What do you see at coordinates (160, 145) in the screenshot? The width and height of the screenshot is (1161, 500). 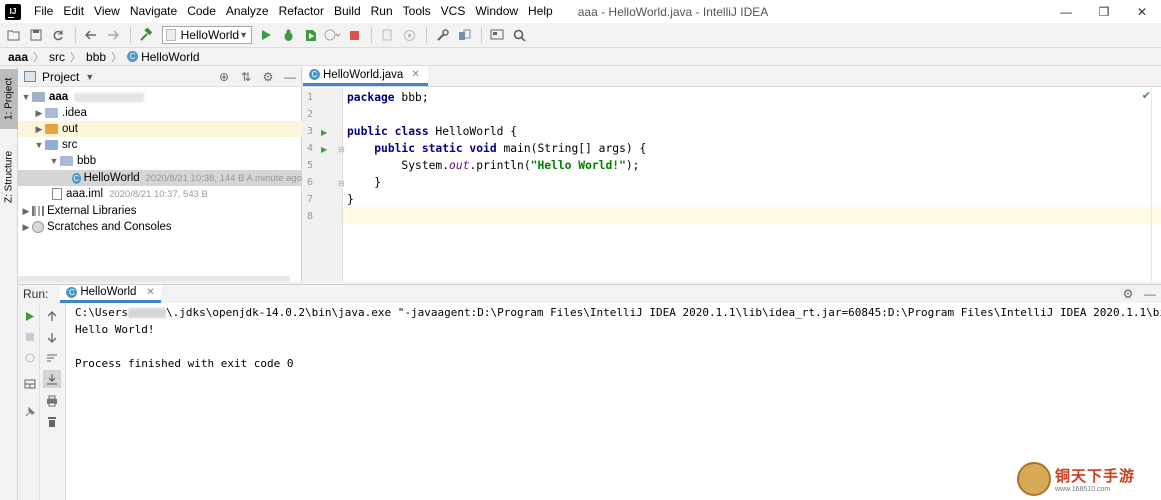 I see `tree-item-src: ▼ src` at bounding box center [160, 145].